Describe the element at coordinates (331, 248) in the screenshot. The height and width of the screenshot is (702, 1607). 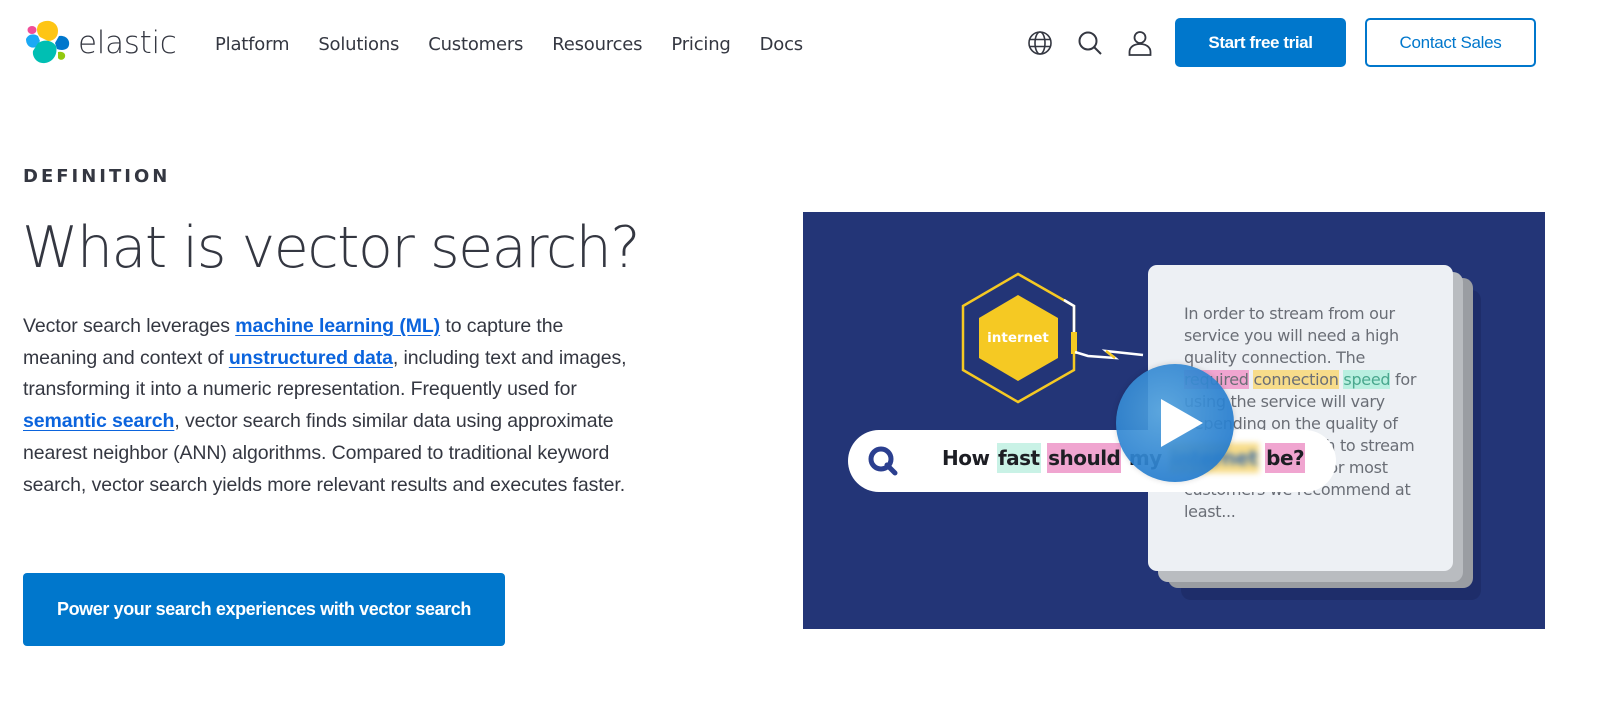
I see `page-title: What is vector search?` at that location.